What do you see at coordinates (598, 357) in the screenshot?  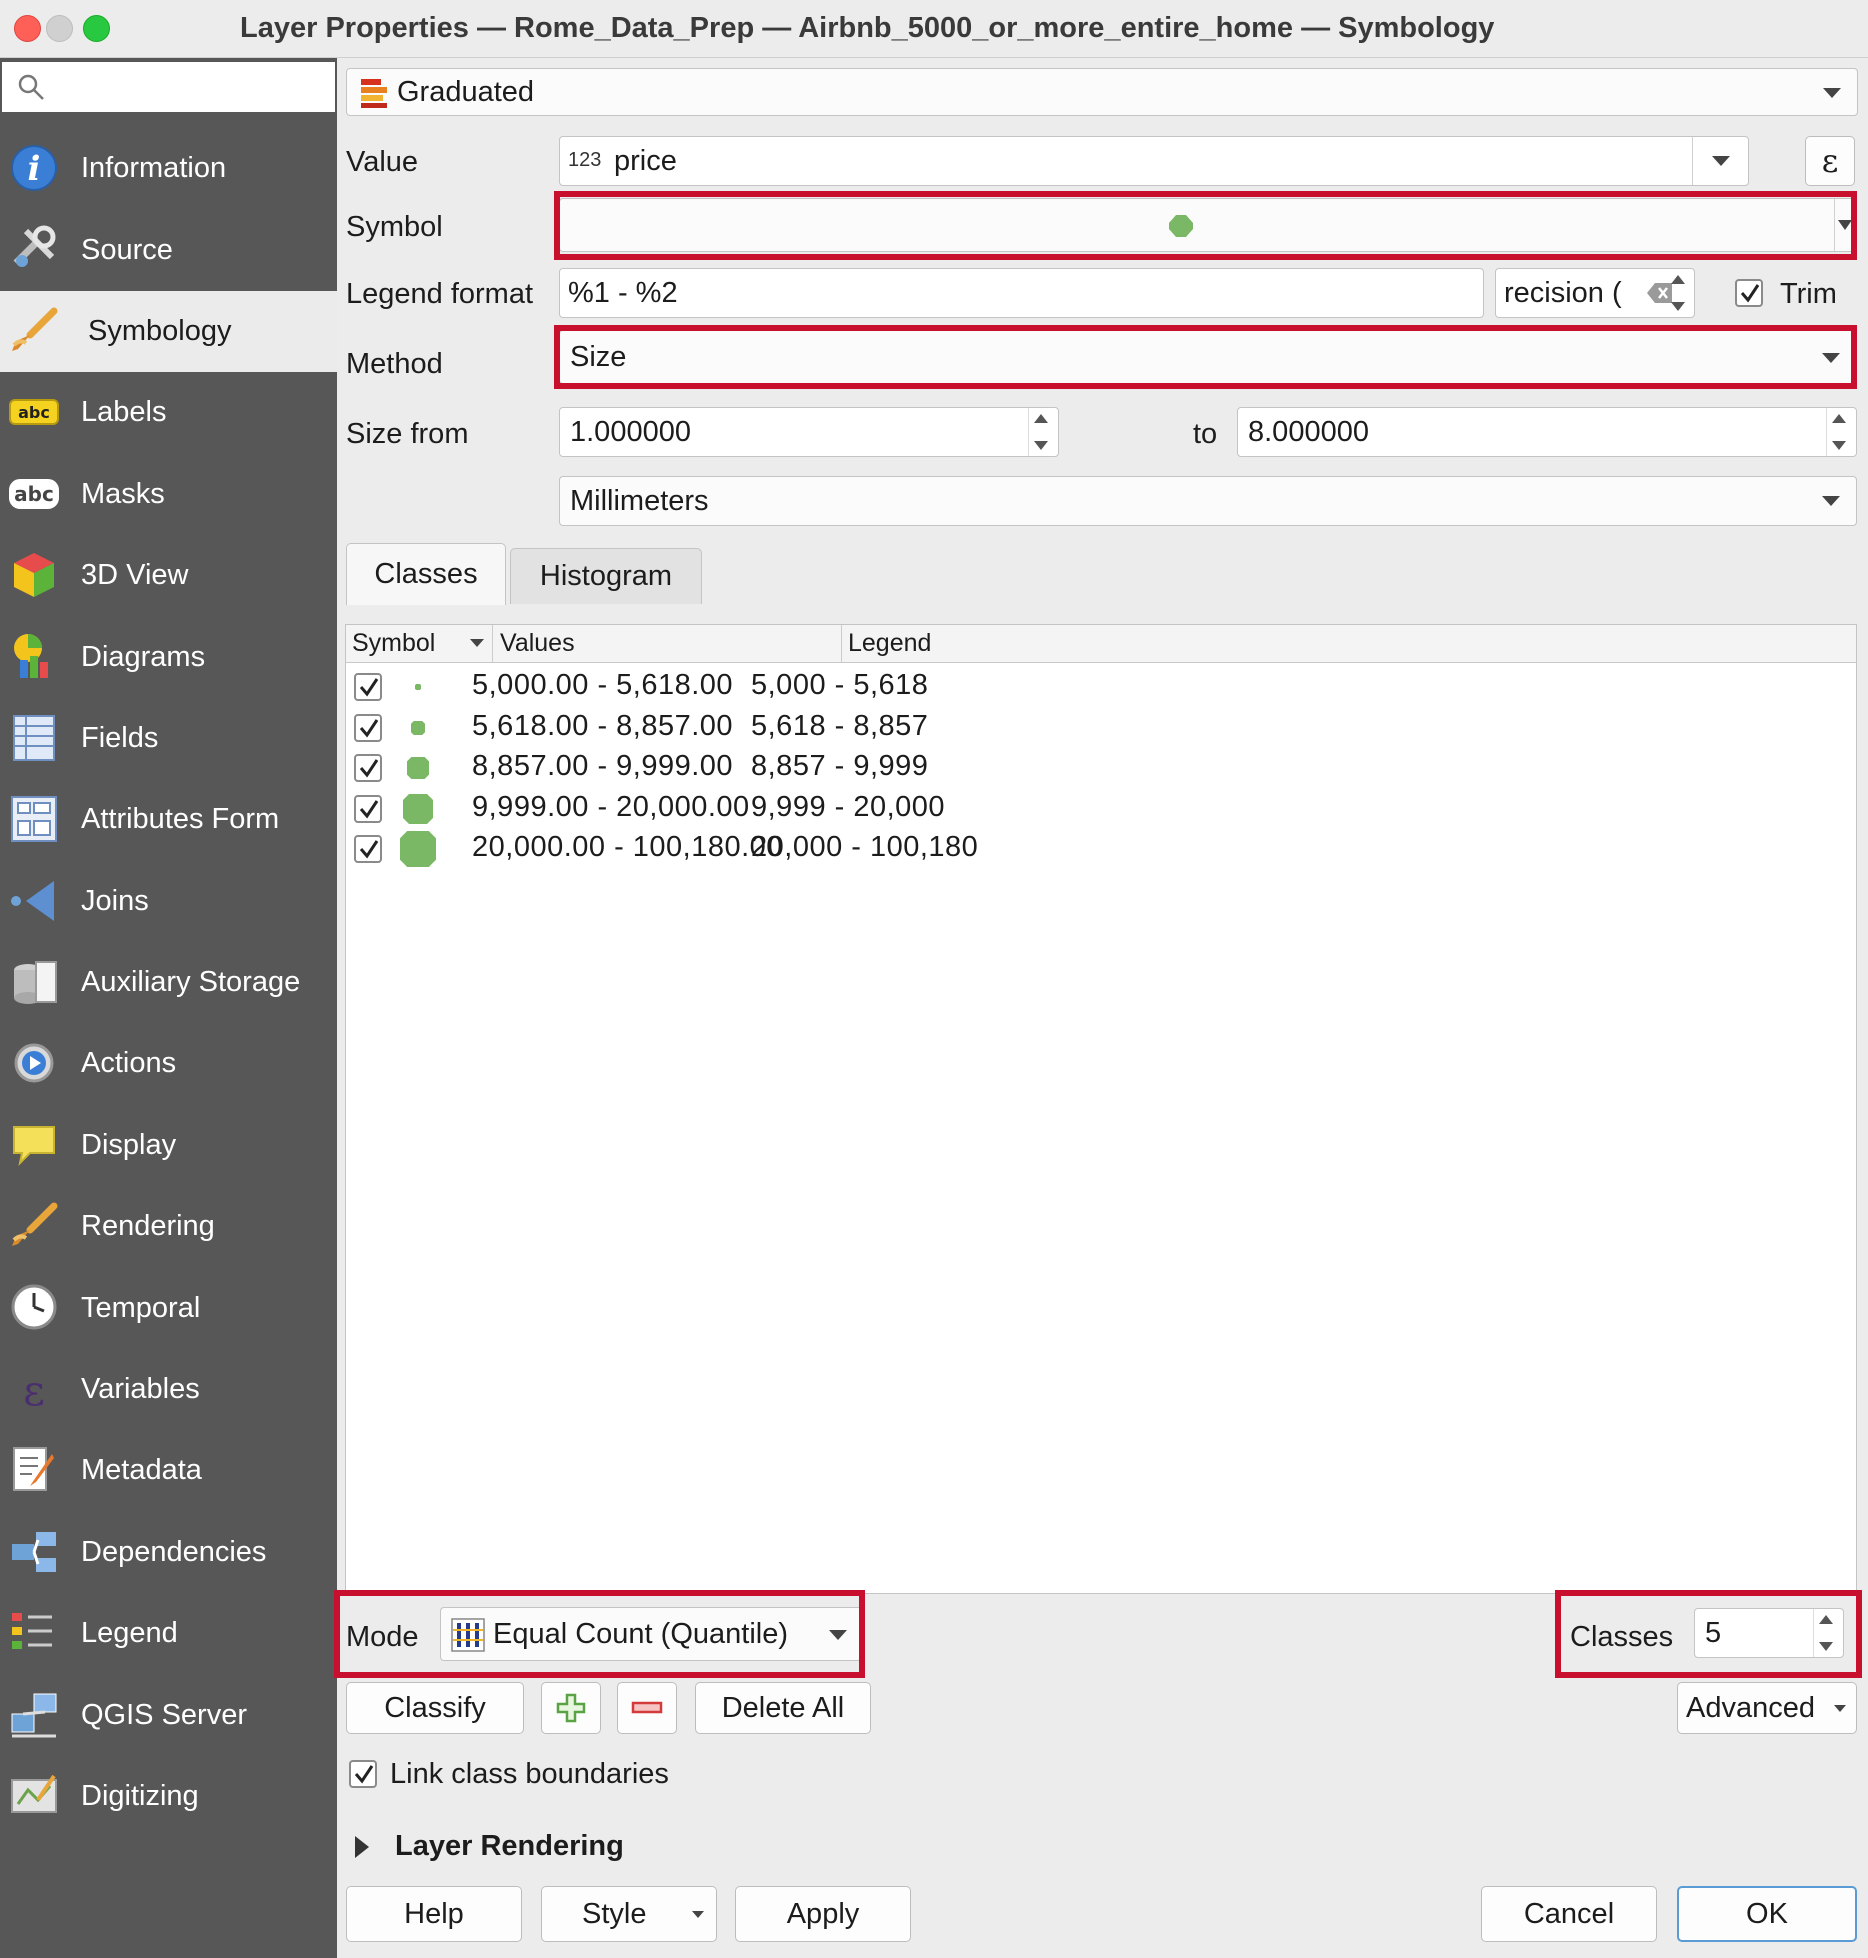 I see `method-value: Size` at bounding box center [598, 357].